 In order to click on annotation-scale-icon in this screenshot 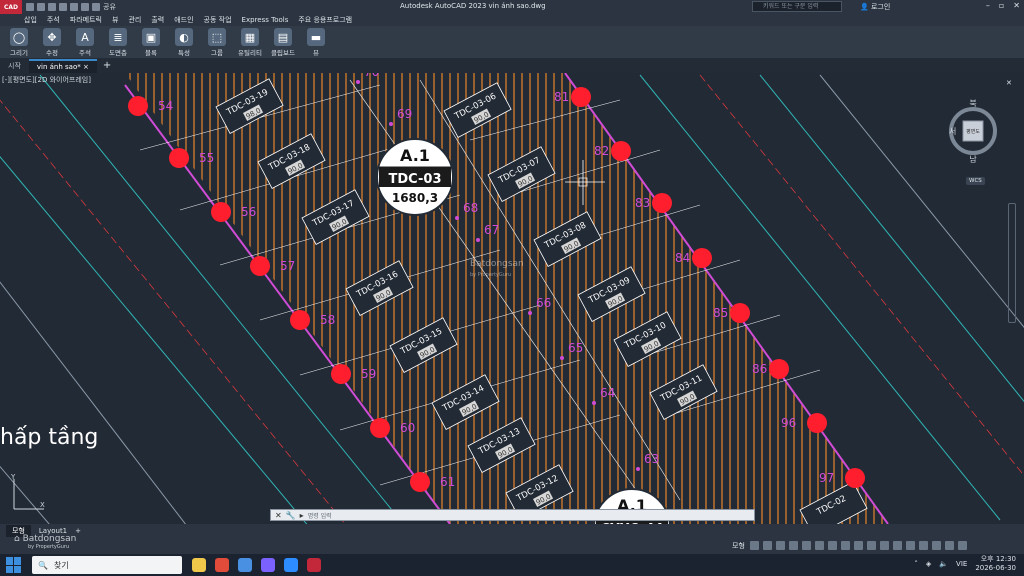, I will do `click(871, 545)`.